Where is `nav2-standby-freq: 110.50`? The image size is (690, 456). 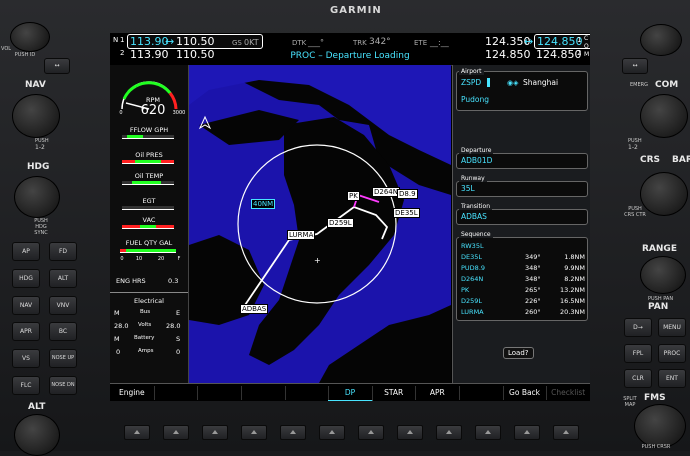 nav2-standby-freq: 110.50 is located at coordinates (195, 54).